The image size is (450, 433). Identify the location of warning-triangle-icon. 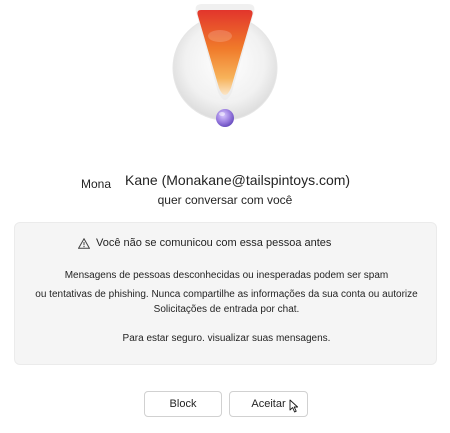
(84, 243).